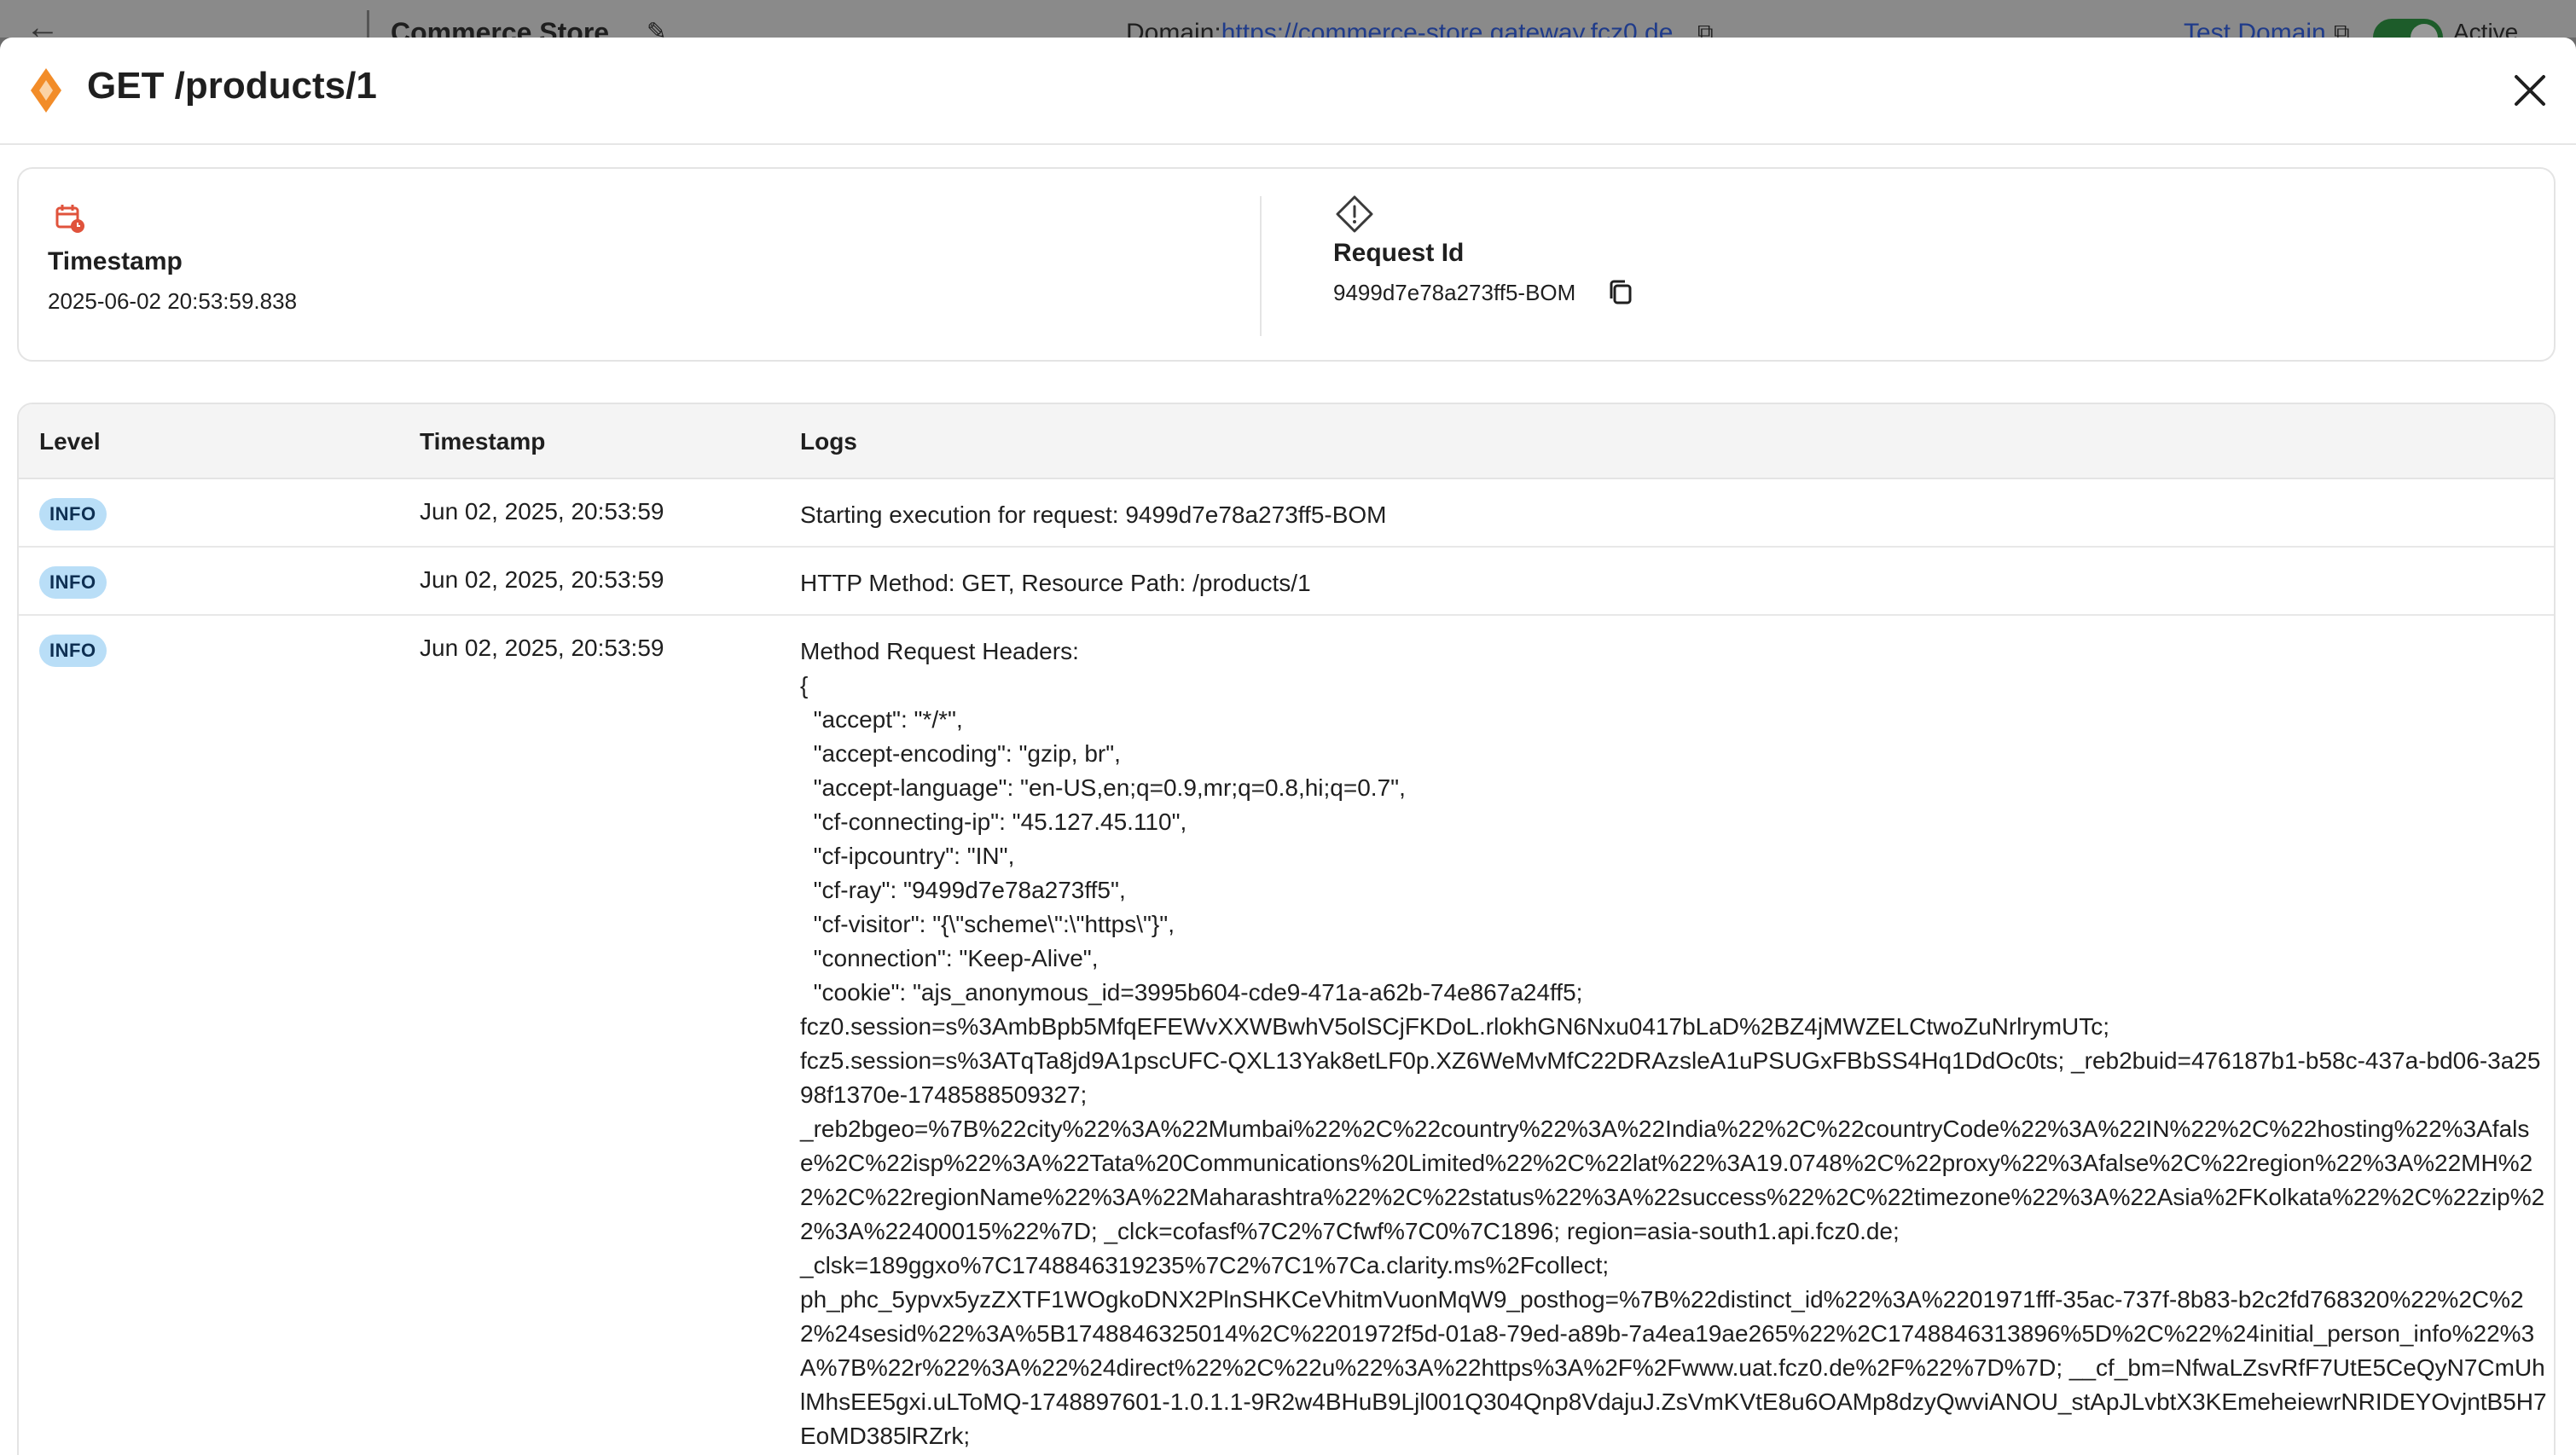 Image resolution: width=2576 pixels, height=1455 pixels. What do you see at coordinates (70, 441) in the screenshot?
I see `column-header-level: Level` at bounding box center [70, 441].